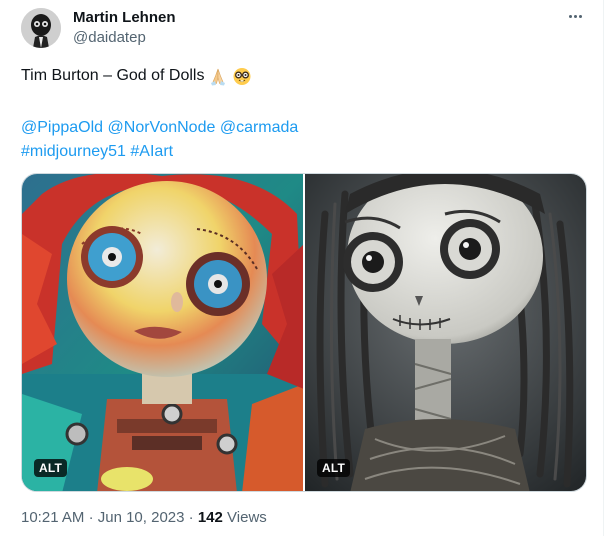  Describe the element at coordinates (53, 517) in the screenshot. I see `tweet-time: 10:21 AM` at that location.